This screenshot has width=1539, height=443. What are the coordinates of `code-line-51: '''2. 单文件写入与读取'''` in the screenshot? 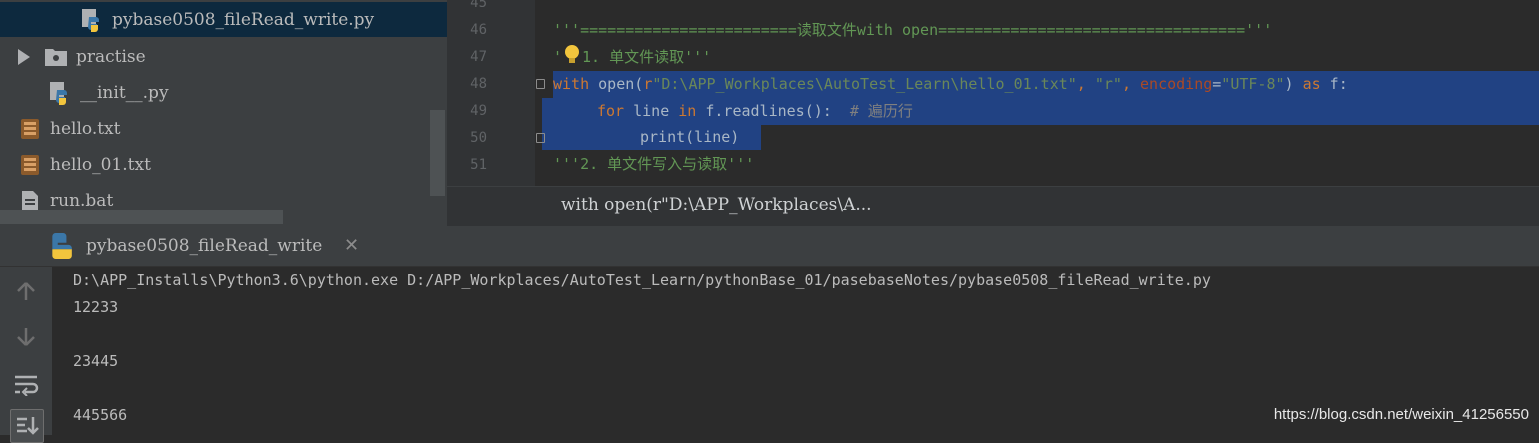 It's located at (654, 164).